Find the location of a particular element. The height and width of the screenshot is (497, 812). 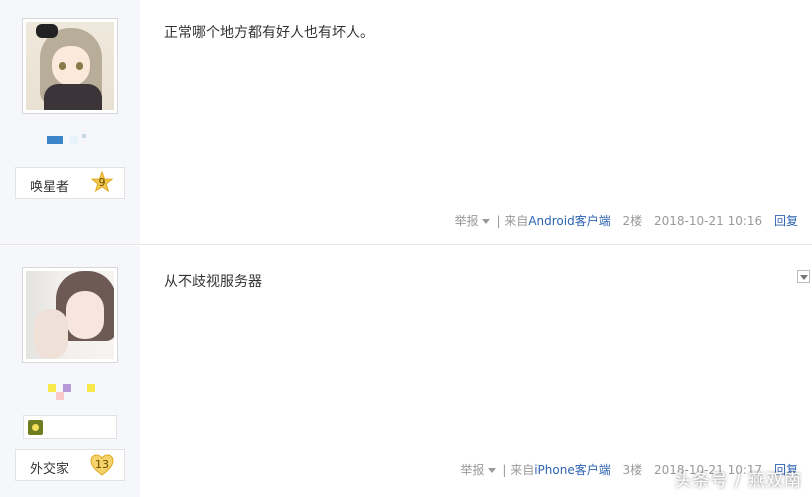

user-sidebar: 唤星者 9 is located at coordinates (70, 122).